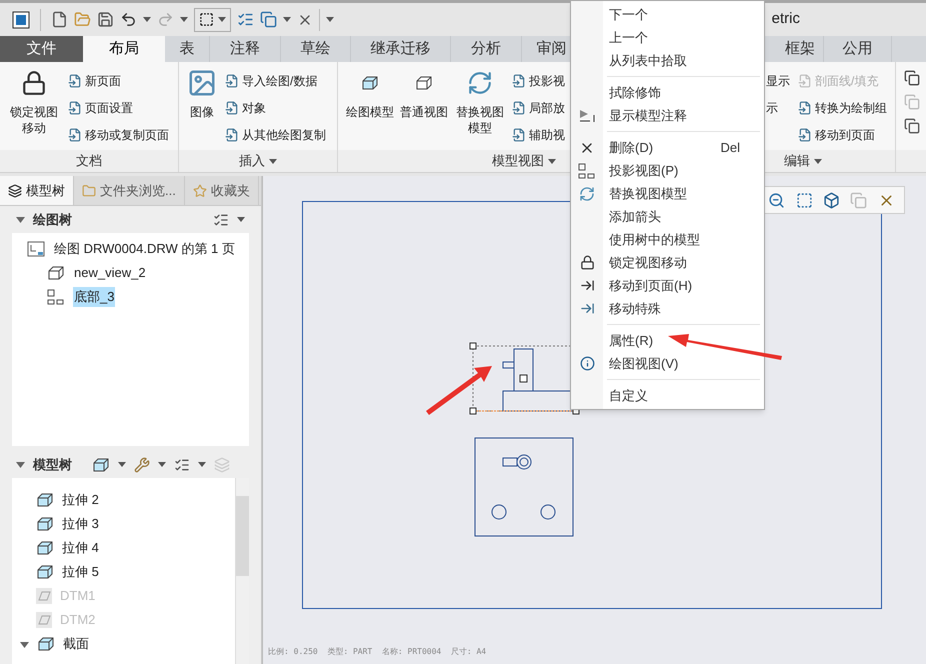 The width and height of the screenshot is (926, 664). Describe the element at coordinates (778, 80) in the screenshot. I see `ribbon-small-button: 显示` at that location.